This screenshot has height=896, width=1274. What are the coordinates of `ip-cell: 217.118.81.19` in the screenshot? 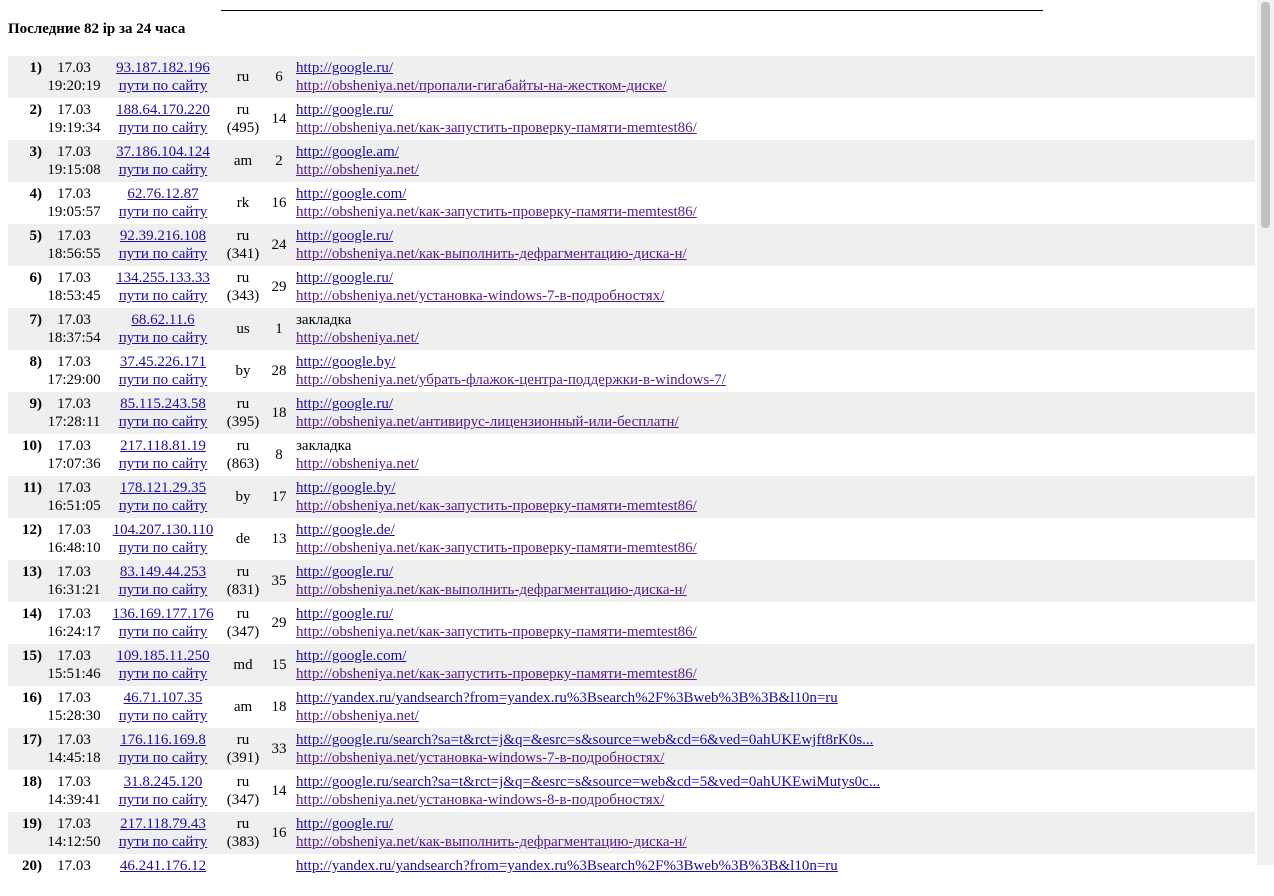 It's located at (163, 446).